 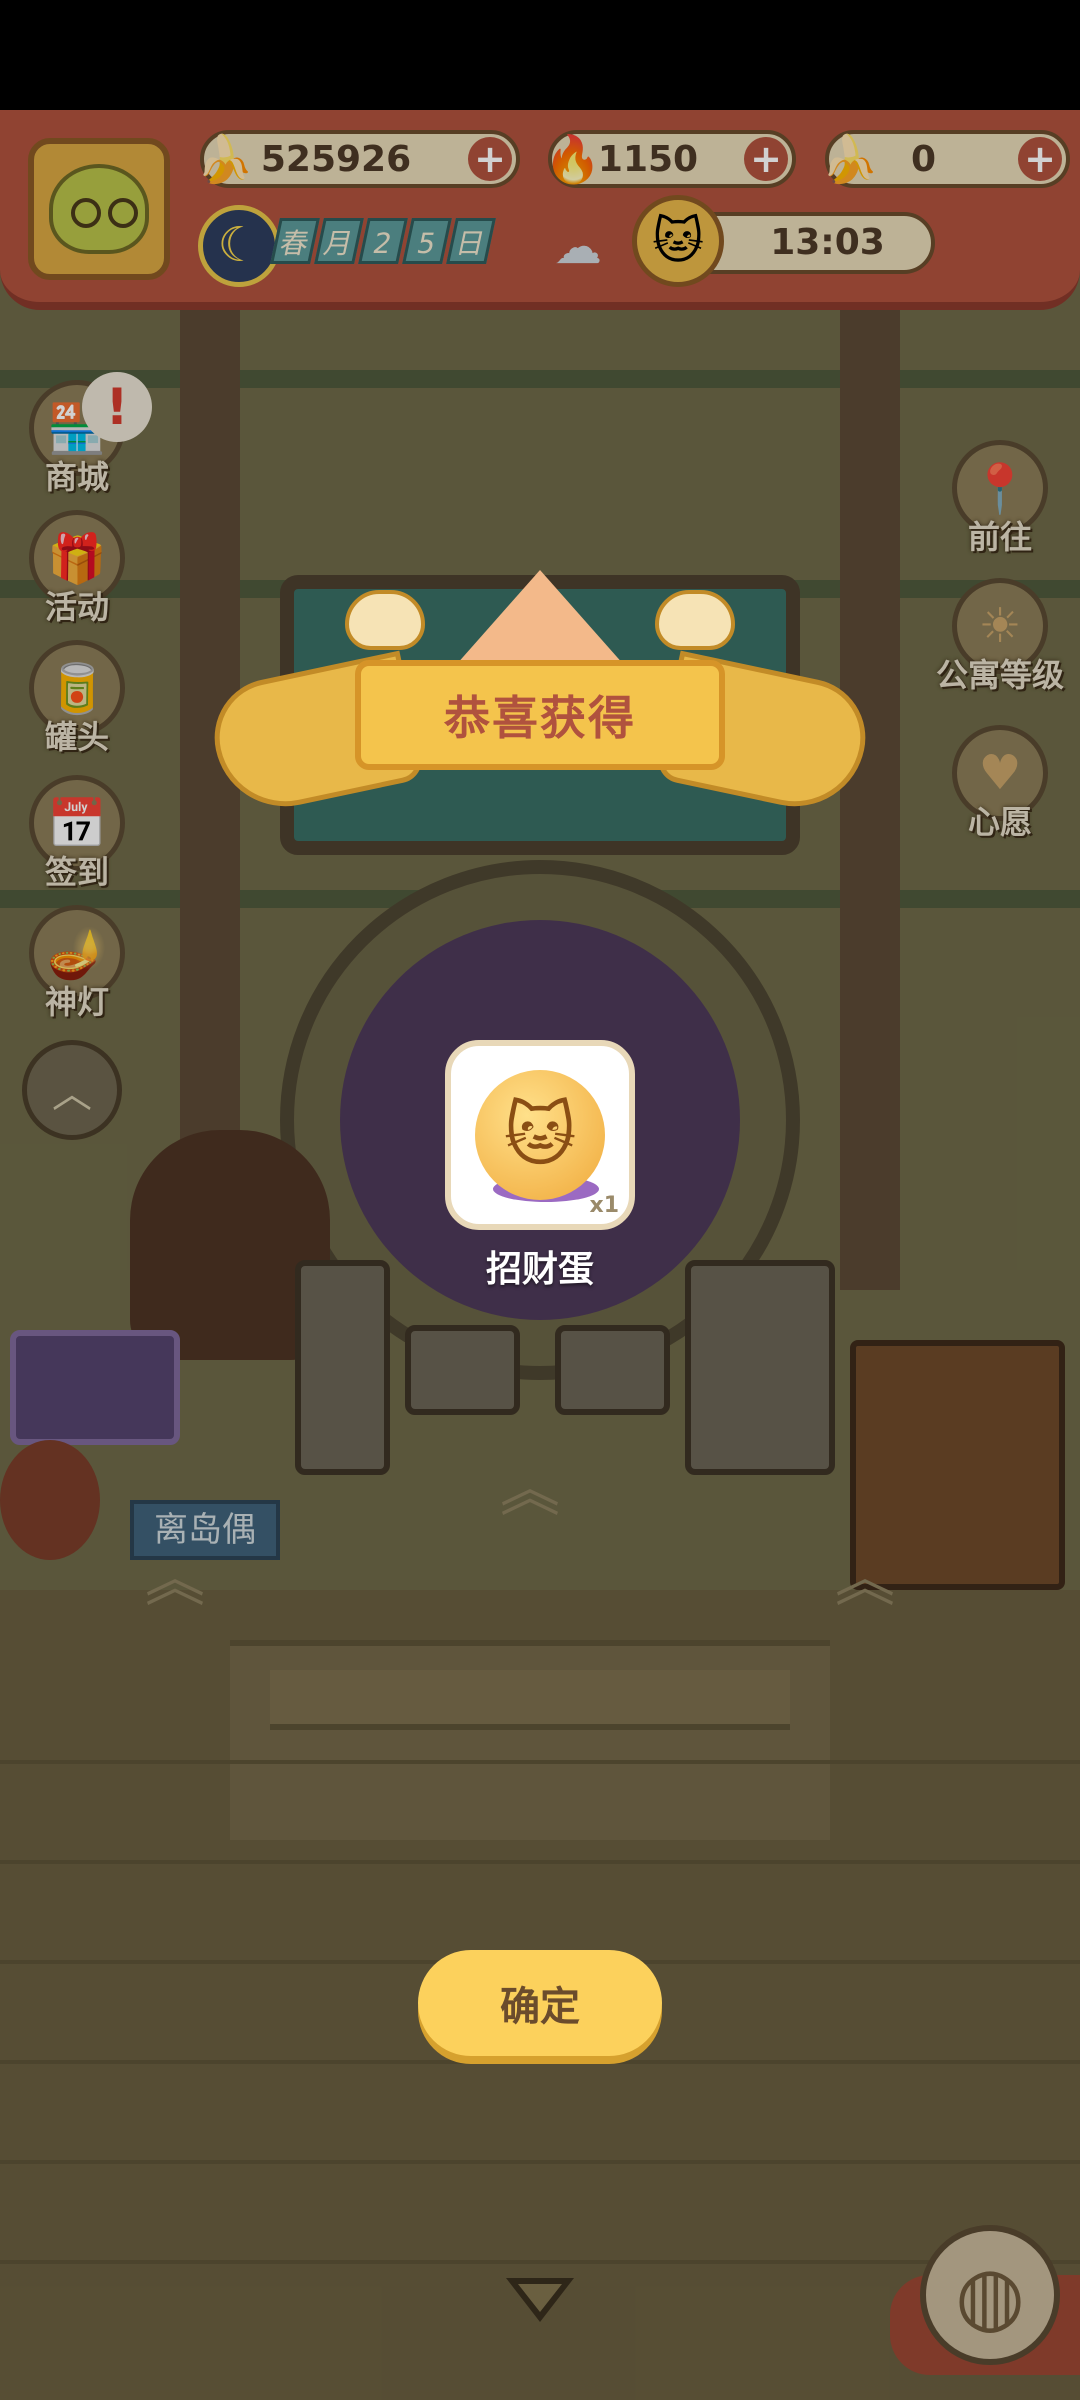 I want to click on triangle-inner, so click(x=540, y=2298).